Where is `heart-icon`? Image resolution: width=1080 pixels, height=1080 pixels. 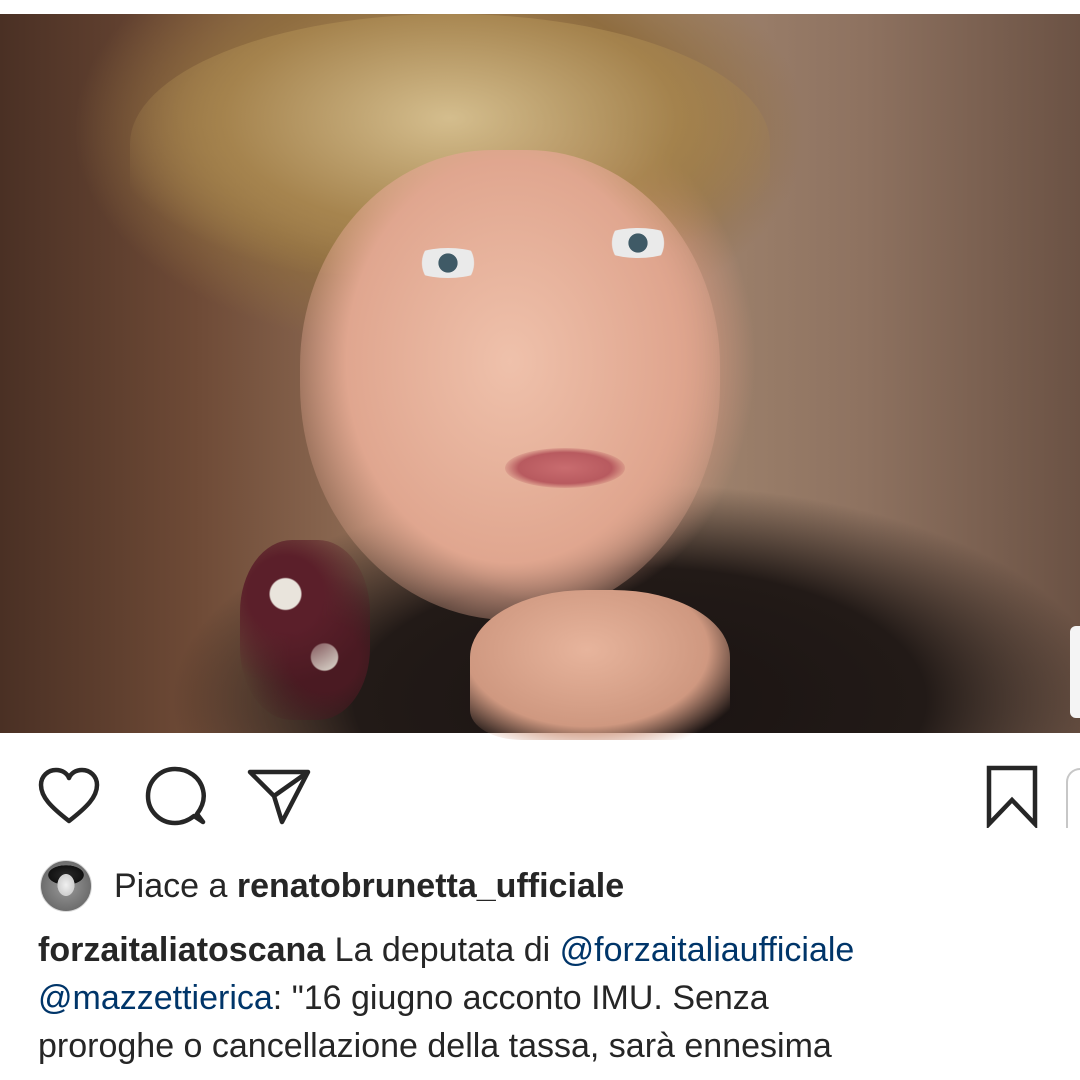 heart-icon is located at coordinates (69, 796).